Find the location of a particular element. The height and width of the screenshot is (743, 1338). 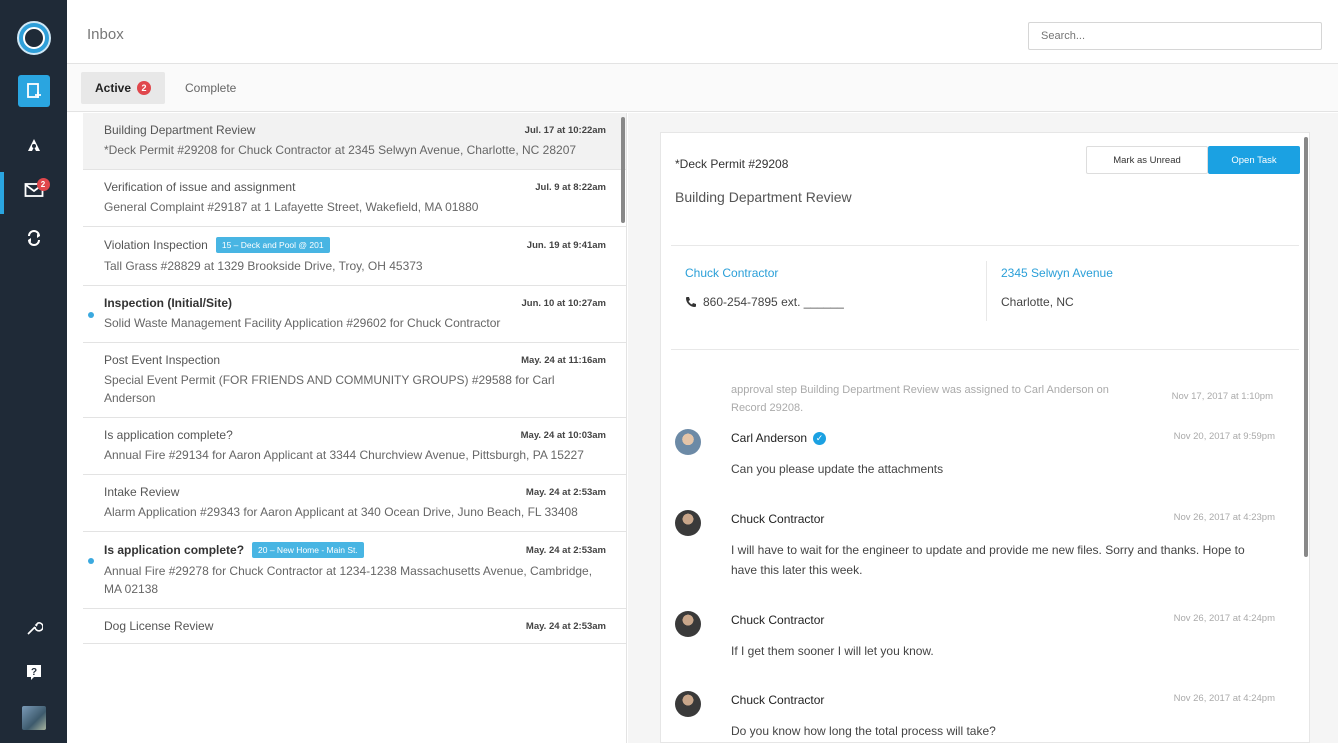

detail-scrollbar is located at coordinates (1306, 347).